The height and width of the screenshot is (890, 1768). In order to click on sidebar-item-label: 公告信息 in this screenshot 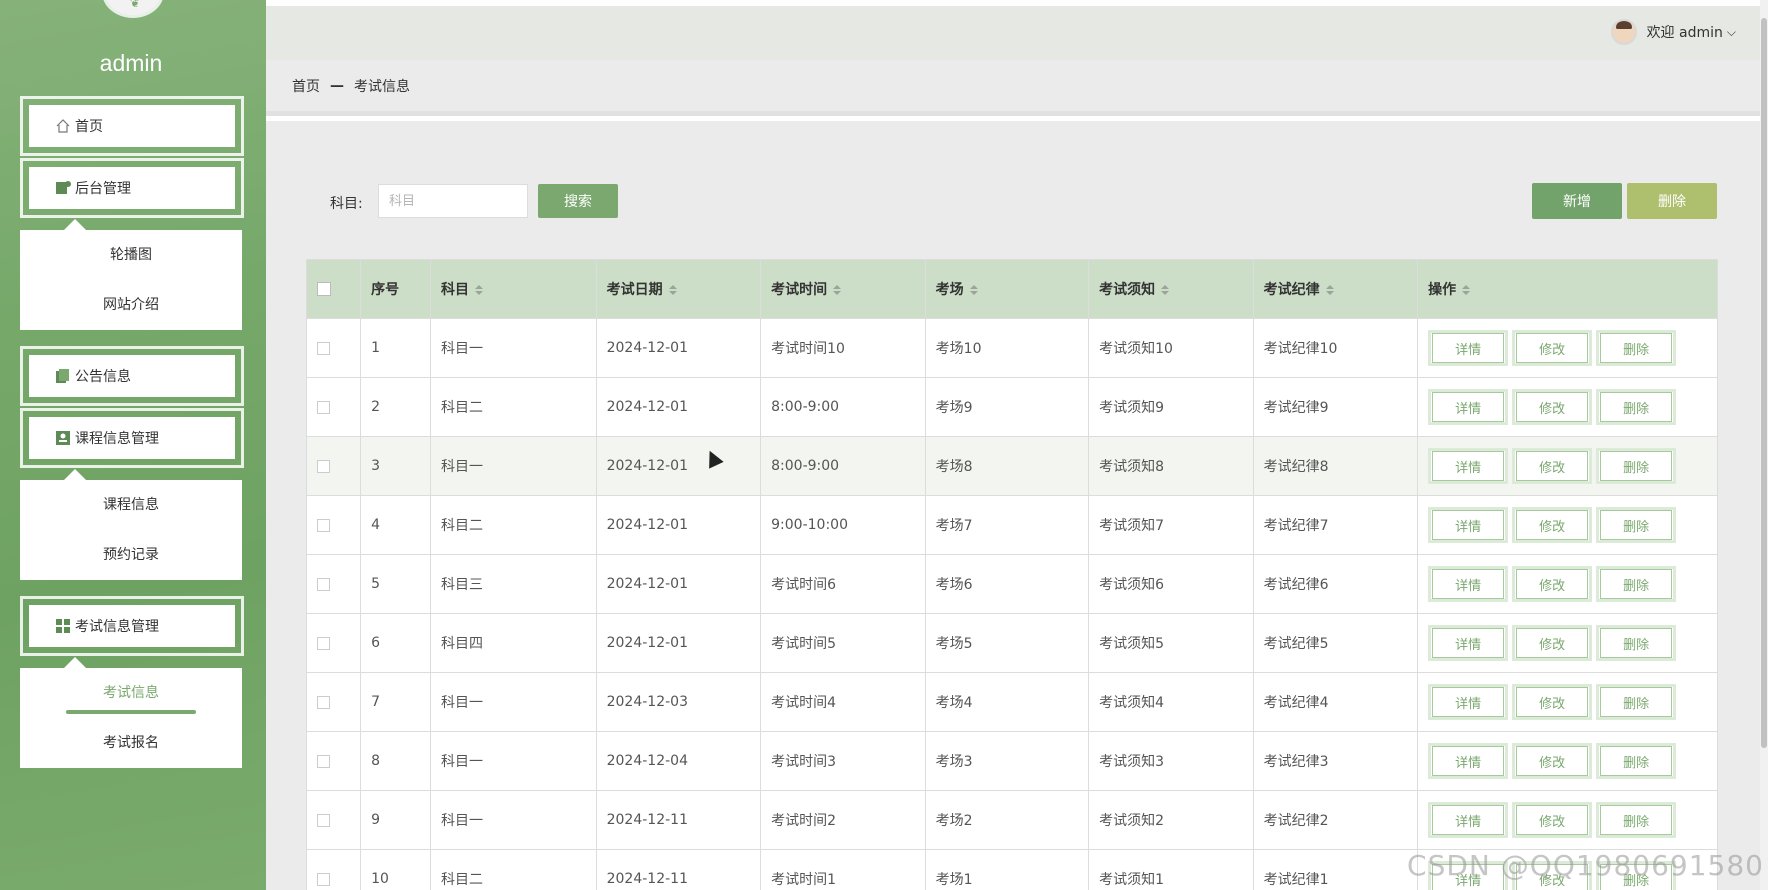, I will do `click(103, 377)`.